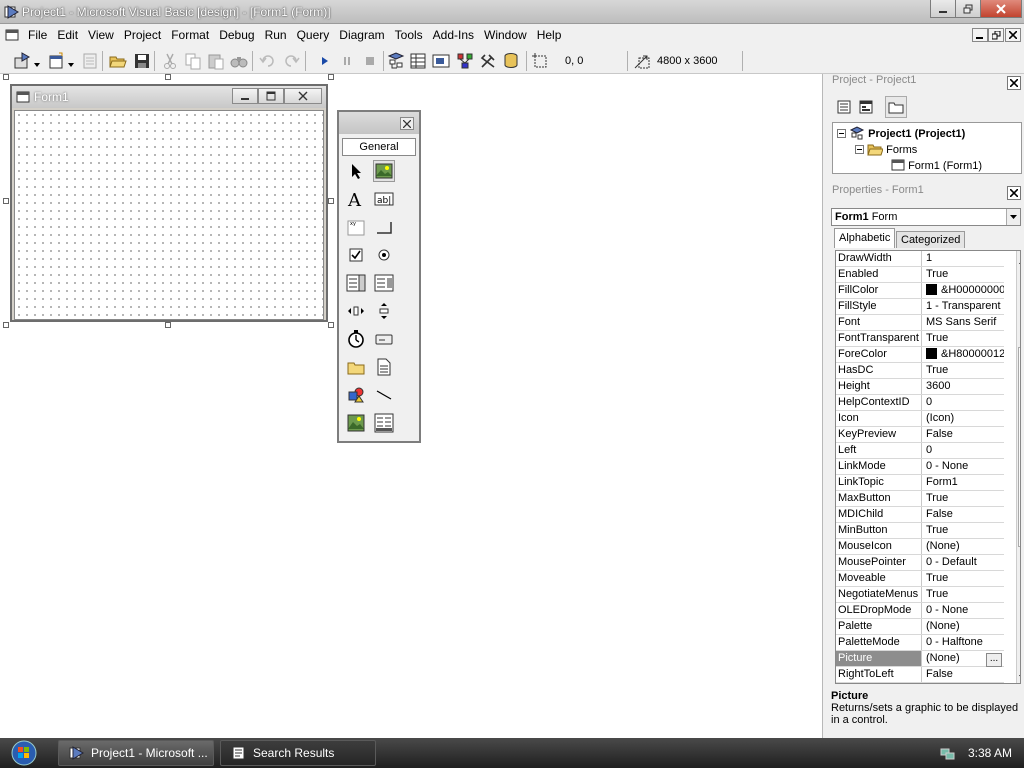  What do you see at coordinates (24, 753) in the screenshot?
I see `start-orb` at bounding box center [24, 753].